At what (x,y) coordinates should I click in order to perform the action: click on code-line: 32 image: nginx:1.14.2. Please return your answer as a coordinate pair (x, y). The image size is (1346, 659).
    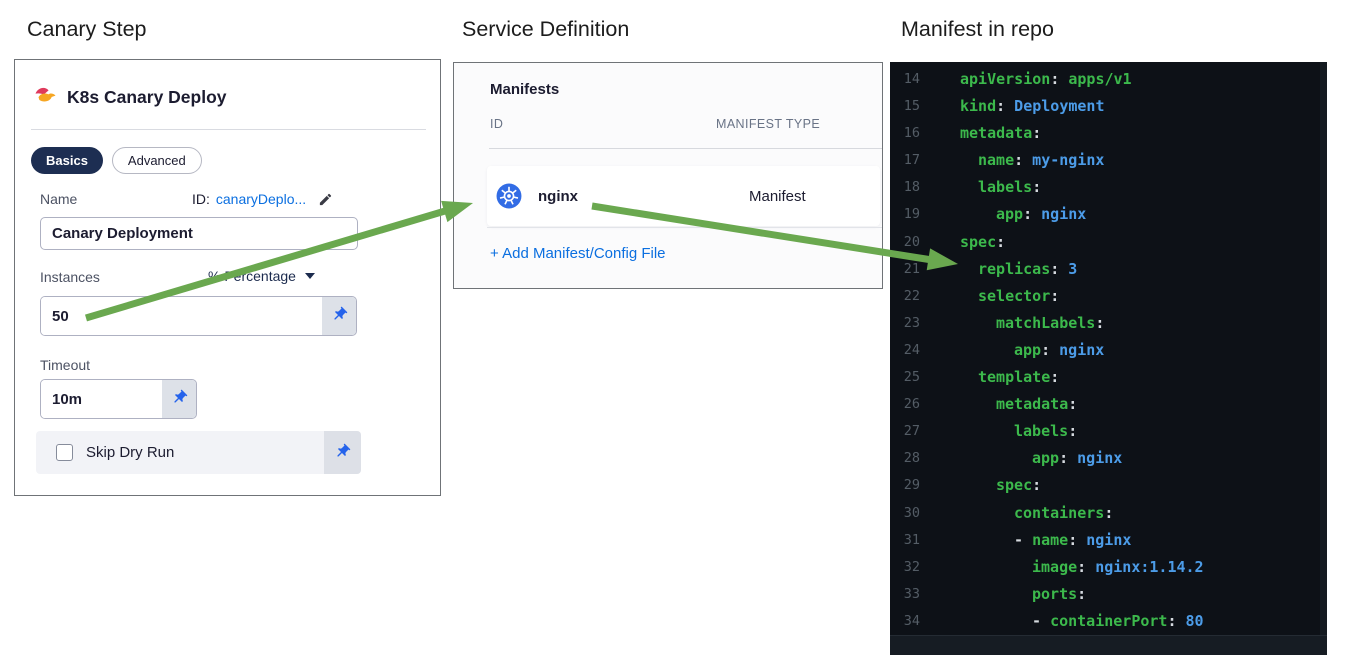
    Looking at the image, I should click on (1053, 566).